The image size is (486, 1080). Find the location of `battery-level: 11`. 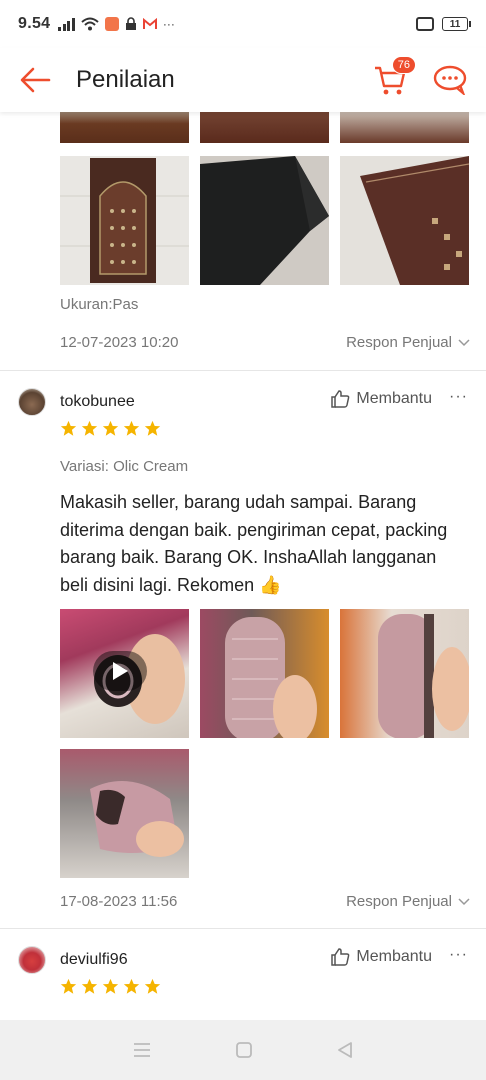

battery-level: 11 is located at coordinates (455, 24).